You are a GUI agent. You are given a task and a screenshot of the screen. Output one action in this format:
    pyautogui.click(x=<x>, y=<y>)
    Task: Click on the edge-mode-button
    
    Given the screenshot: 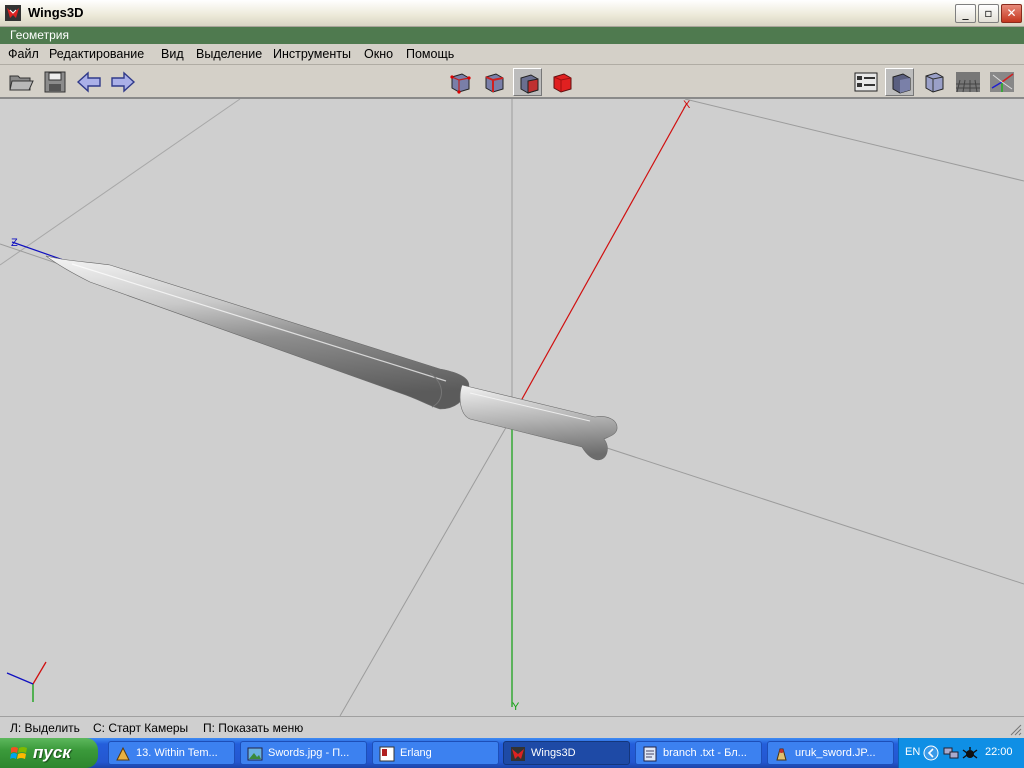 What is the action you would take?
    pyautogui.click(x=493, y=82)
    